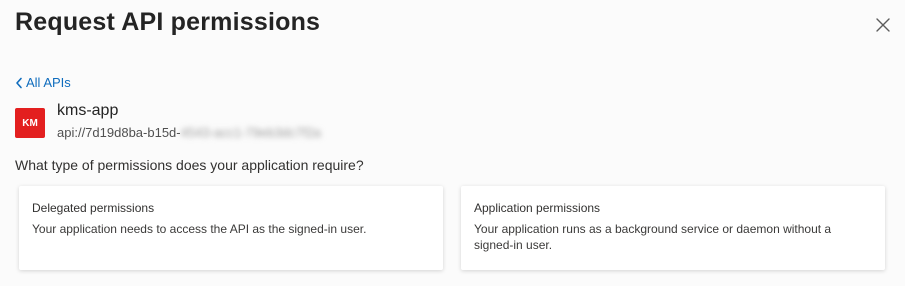 This screenshot has height=286, width=905. Describe the element at coordinates (19, 83) in the screenshot. I see `chevron-left-icon` at that location.